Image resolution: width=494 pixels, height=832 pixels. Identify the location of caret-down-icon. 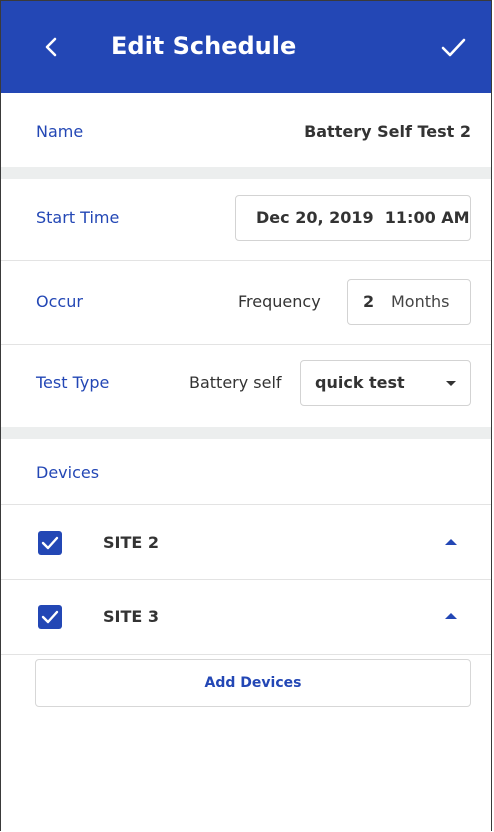
(451, 383).